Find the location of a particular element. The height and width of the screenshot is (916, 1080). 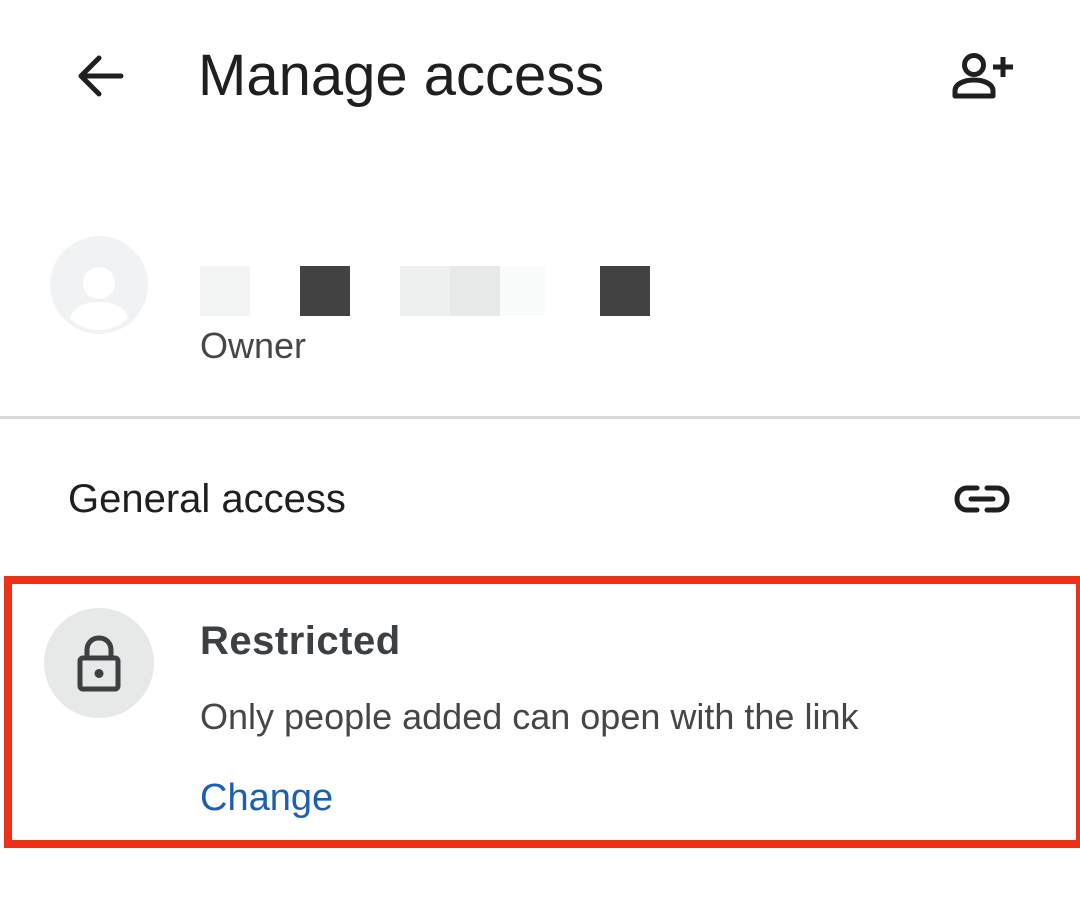

lock-icon-container is located at coordinates (99, 663).